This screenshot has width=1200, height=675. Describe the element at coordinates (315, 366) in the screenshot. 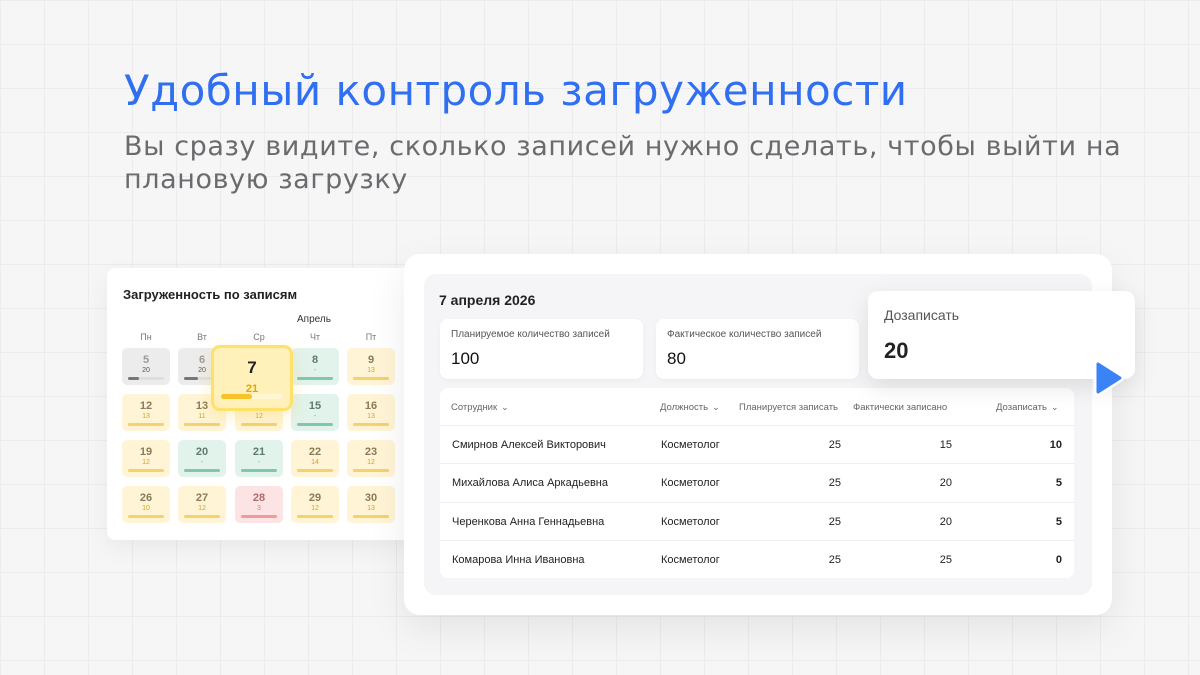

I see `calendar-day: 8-` at that location.